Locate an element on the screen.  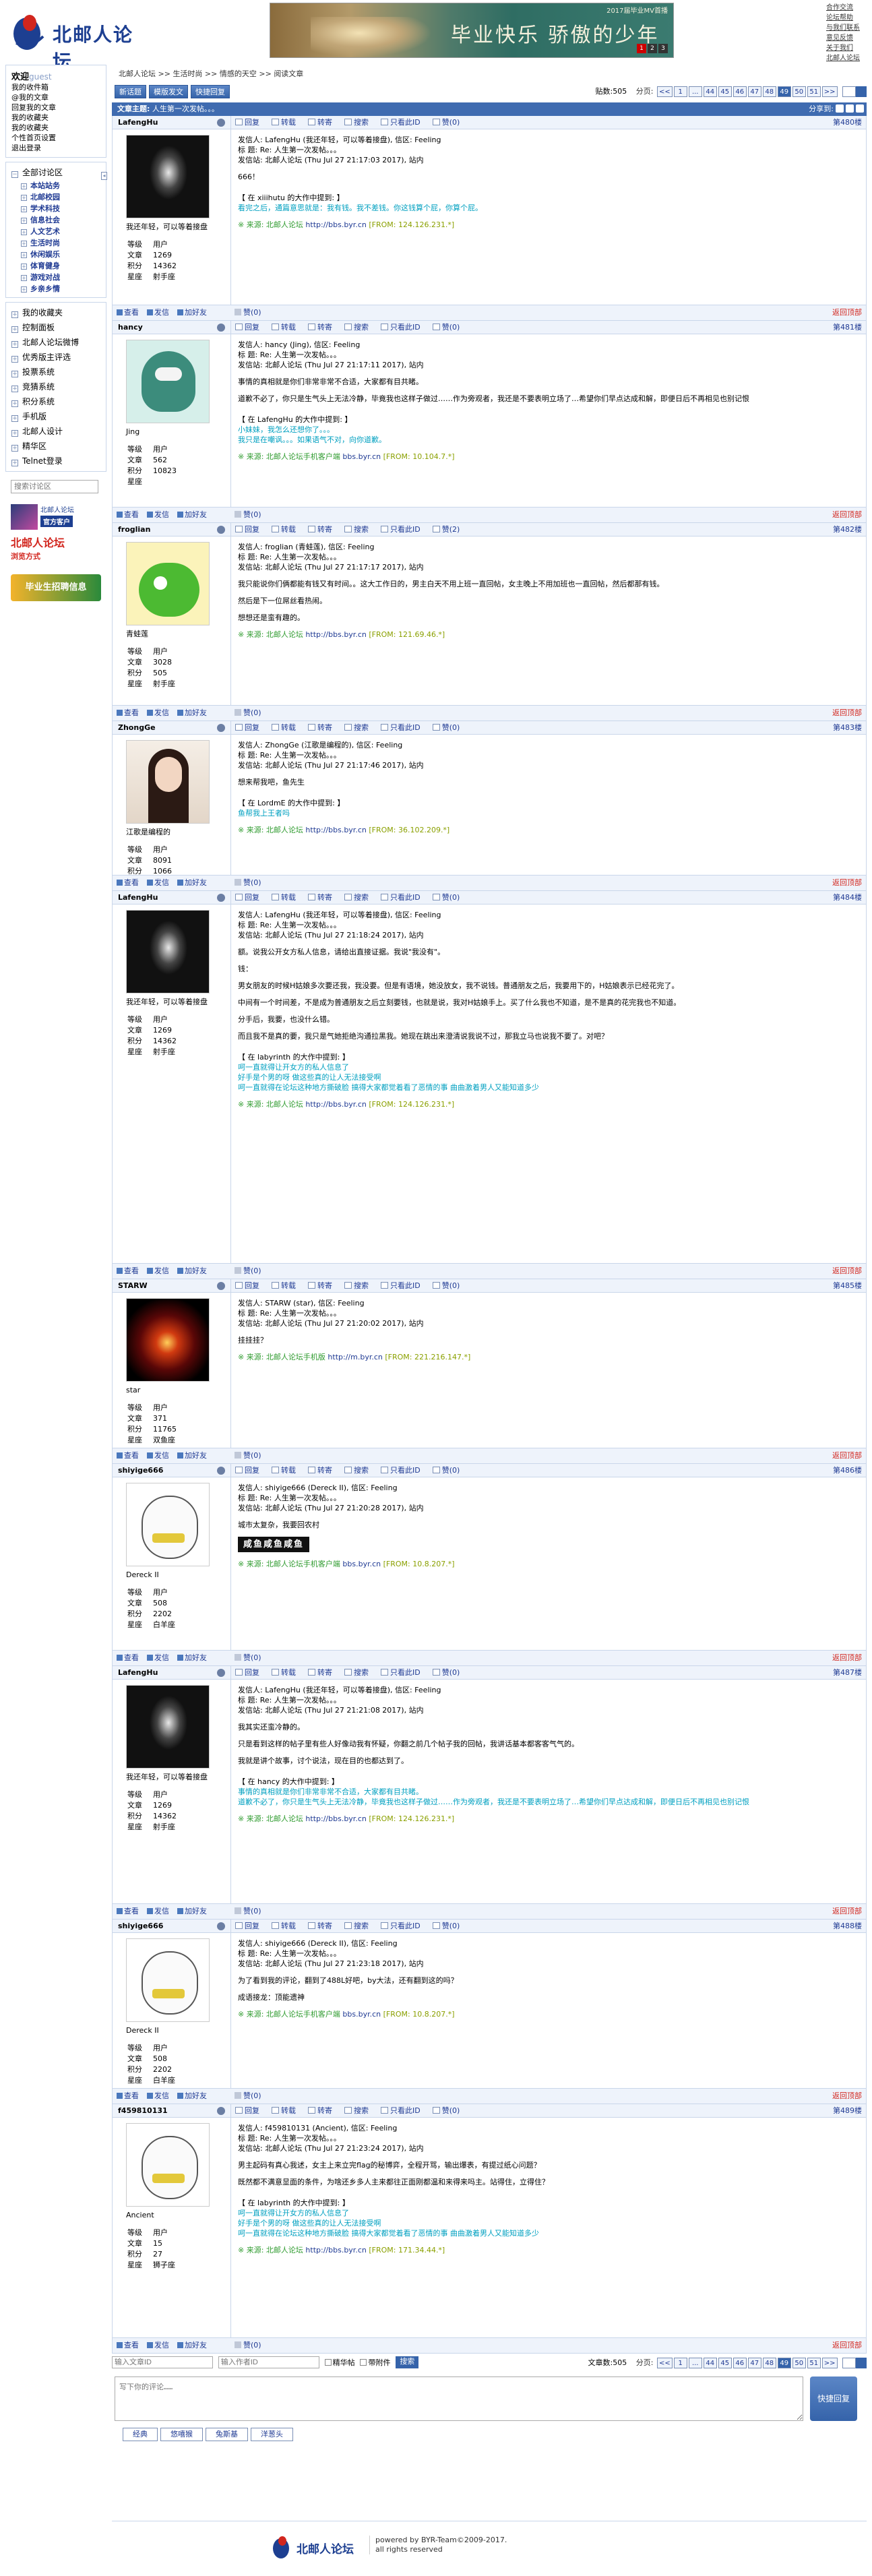
section-item: + 北邮校园 is located at coordinates (61, 197).